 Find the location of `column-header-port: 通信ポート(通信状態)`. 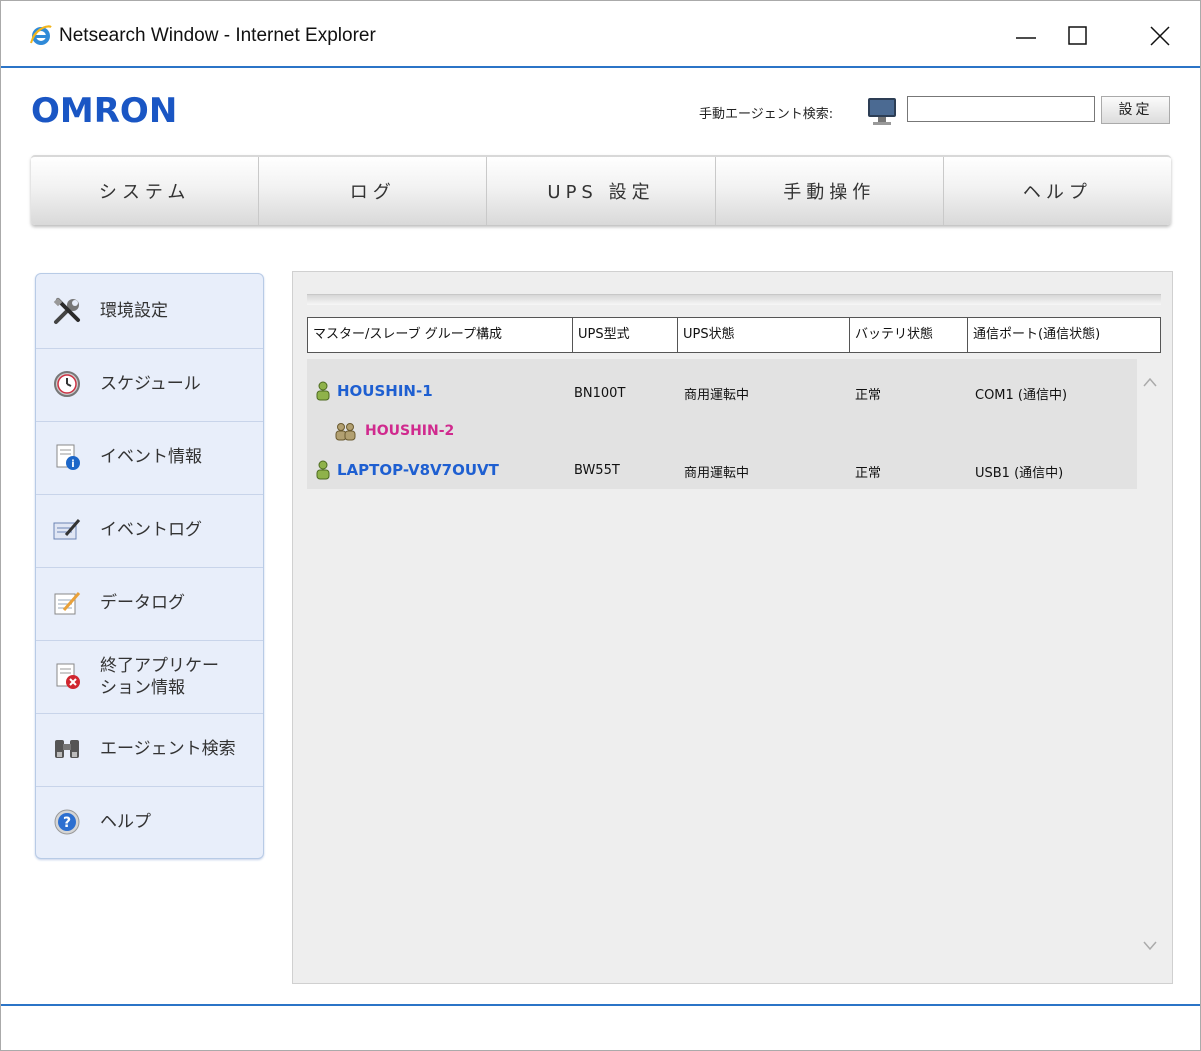

column-header-port: 通信ポート(通信状態) is located at coordinates (1037, 334).